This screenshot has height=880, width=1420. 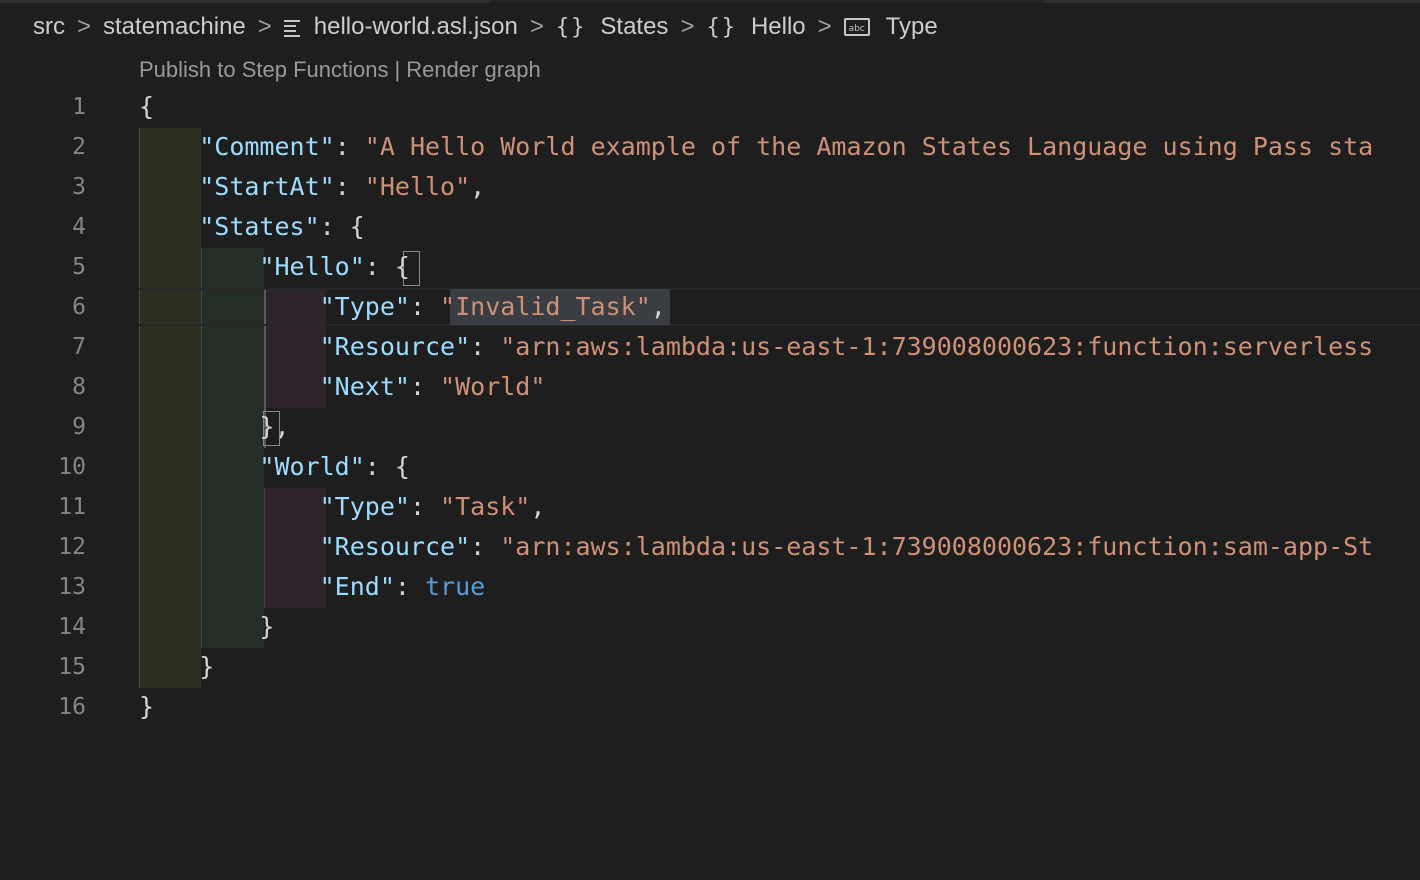 What do you see at coordinates (79, 147) in the screenshot?
I see `line-number: 2` at bounding box center [79, 147].